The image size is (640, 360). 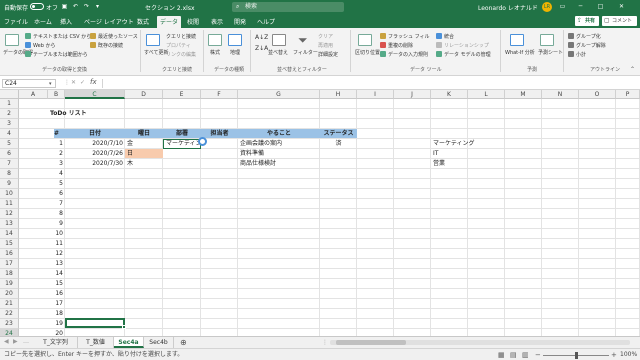 What do you see at coordinates (480, 342) in the screenshot?
I see `horizontal-scrollbar` at bounding box center [480, 342].